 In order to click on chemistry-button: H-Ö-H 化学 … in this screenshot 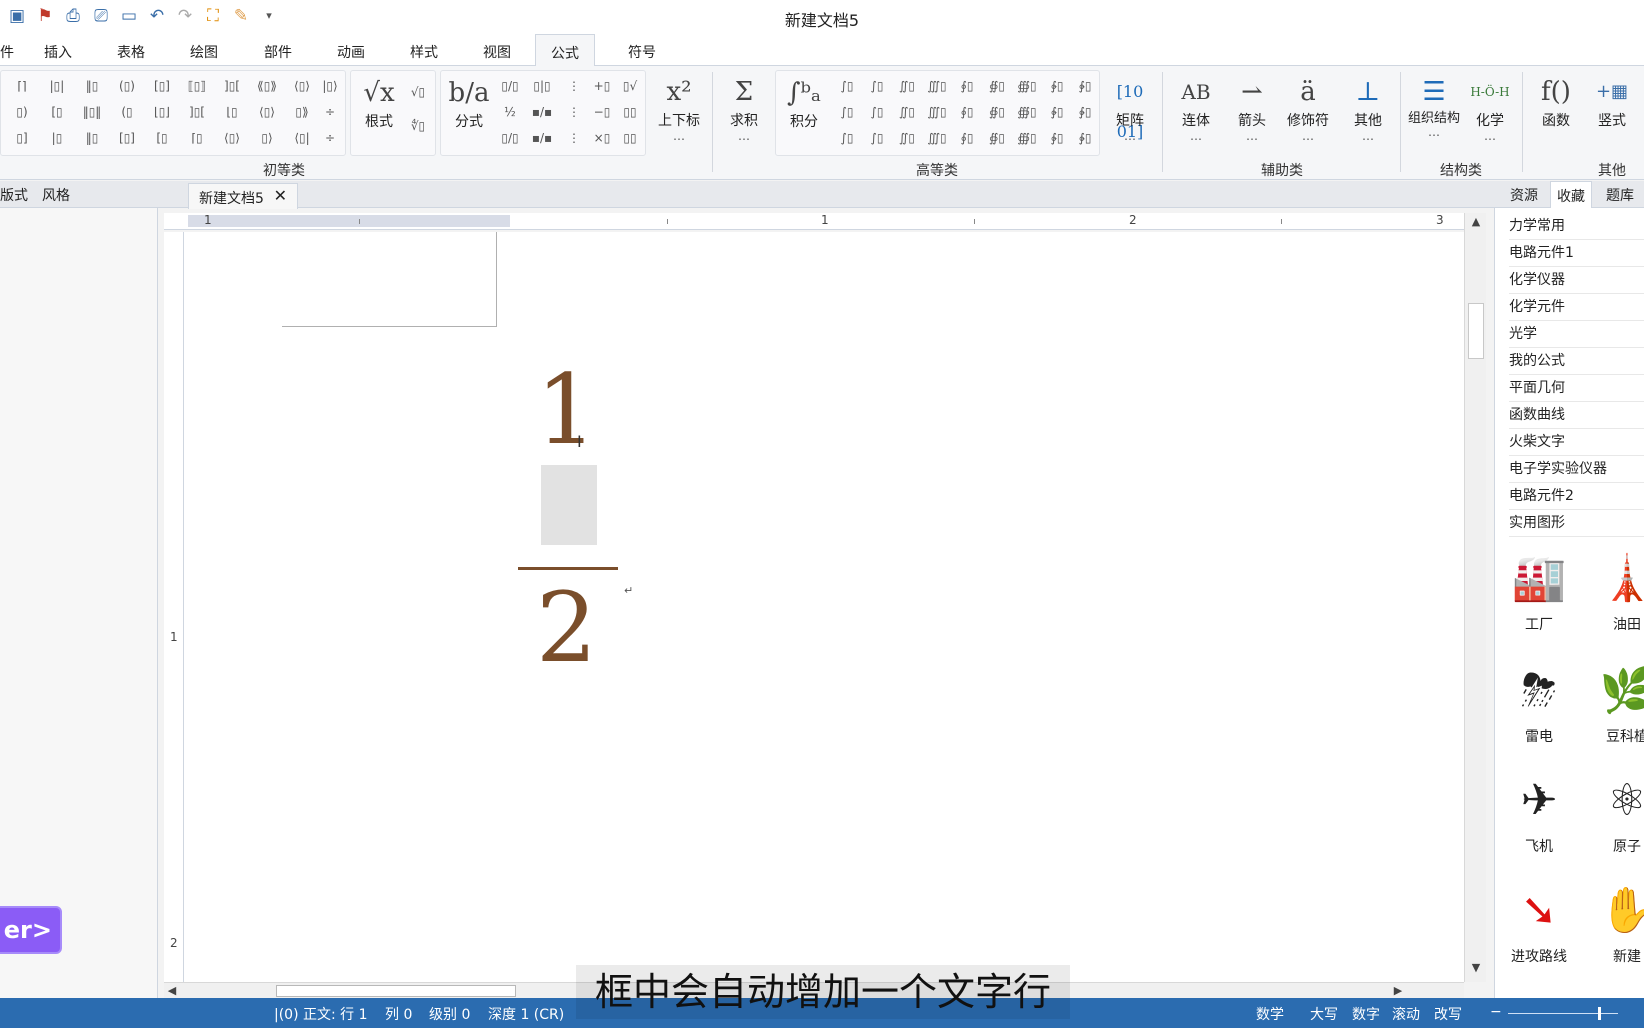, I will do `click(1490, 107)`.